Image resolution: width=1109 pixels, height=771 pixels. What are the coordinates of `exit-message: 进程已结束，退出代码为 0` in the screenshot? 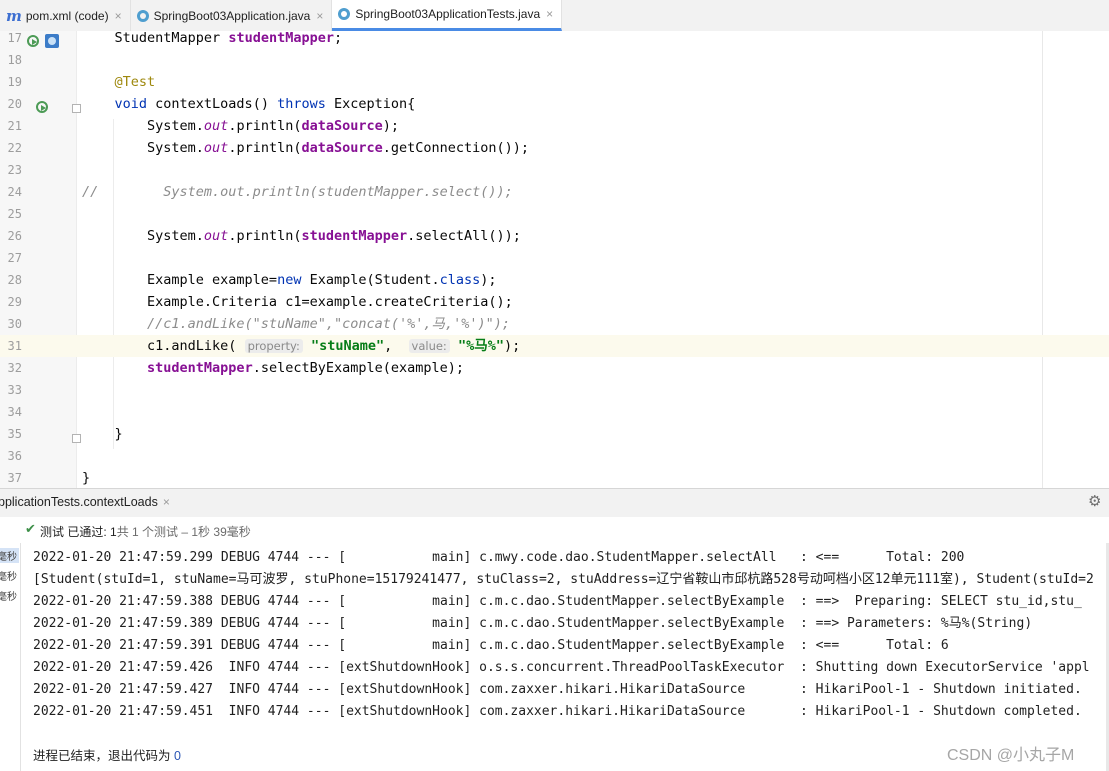 It's located at (107, 756).